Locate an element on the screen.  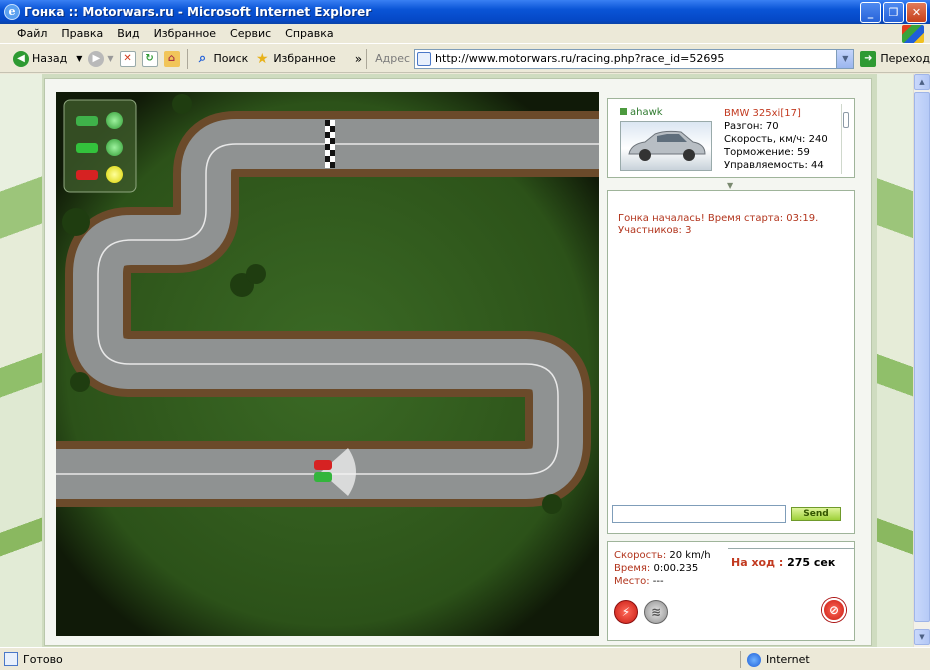
time-row: Время: 0:00.235 is located at coordinates (656, 568).